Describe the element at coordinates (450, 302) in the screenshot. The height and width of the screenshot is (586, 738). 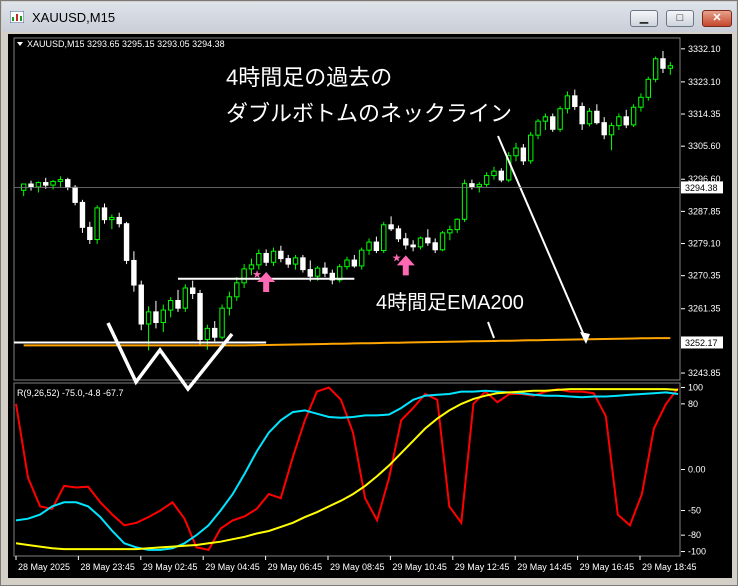
I see `annotation-ema-label: 4時間足EMA200` at that location.